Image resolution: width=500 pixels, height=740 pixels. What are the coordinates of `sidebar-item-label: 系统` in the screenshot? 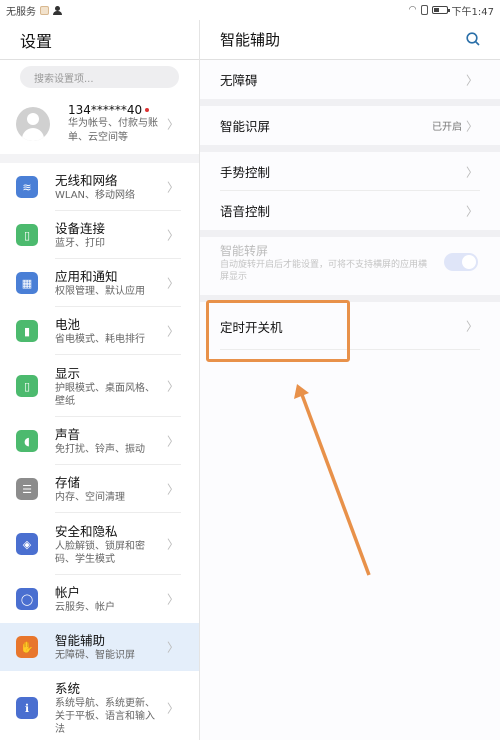 It's located at (68, 688).